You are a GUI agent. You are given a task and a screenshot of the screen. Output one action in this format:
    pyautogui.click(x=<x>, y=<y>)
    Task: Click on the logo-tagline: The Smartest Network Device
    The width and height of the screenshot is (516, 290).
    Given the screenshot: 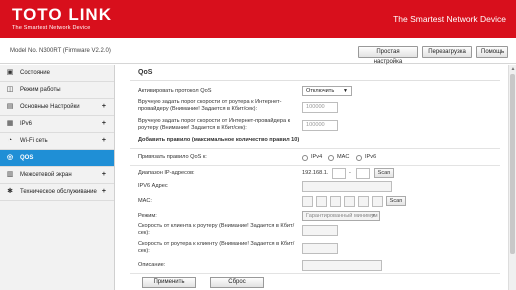 What is the action you would take?
    pyautogui.click(x=51, y=28)
    